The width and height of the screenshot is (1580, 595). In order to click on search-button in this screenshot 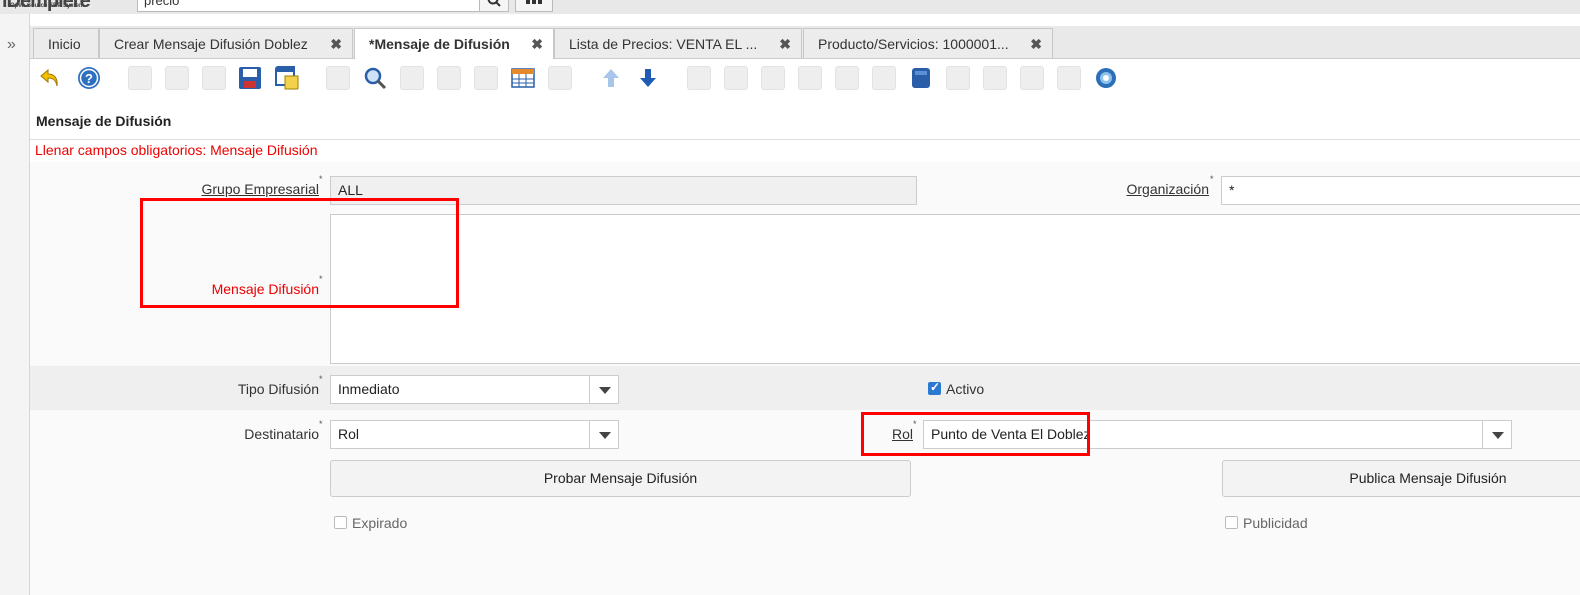, I will do `click(494, 6)`.